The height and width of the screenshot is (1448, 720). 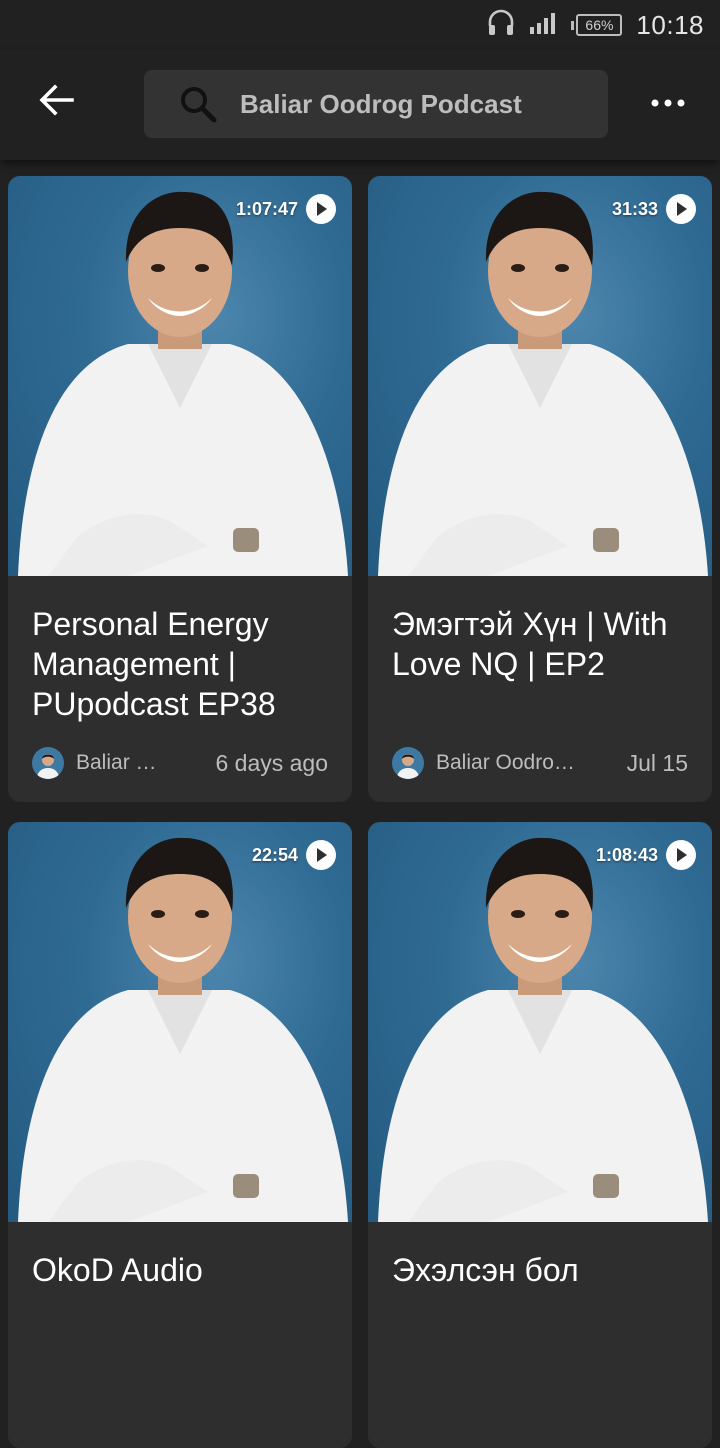 I want to click on episode-meta: Baliar … 6 days ago, so click(x=180, y=763).